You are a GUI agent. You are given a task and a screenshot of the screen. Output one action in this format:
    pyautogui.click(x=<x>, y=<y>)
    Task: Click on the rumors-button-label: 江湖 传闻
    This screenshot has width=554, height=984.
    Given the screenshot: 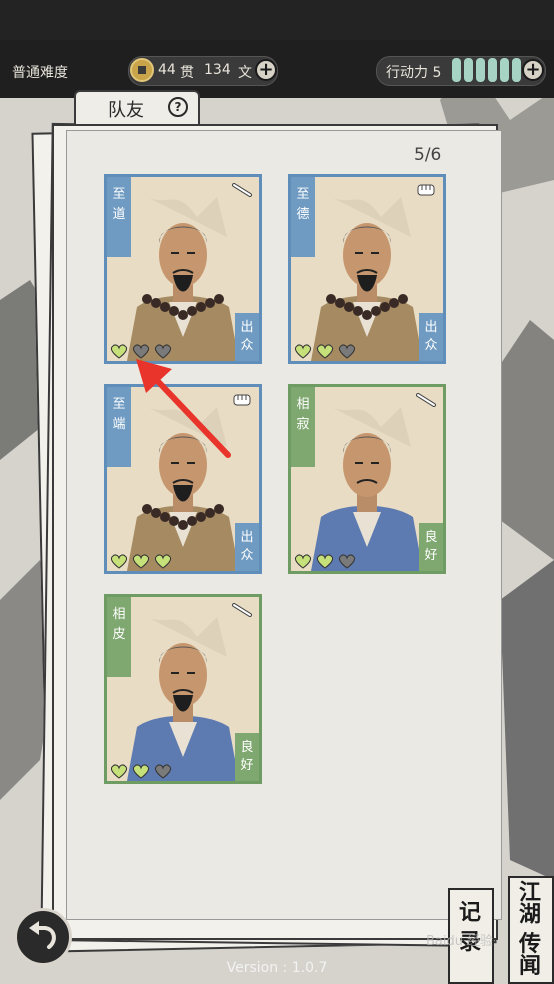 What is the action you would take?
    pyautogui.click(x=528, y=928)
    